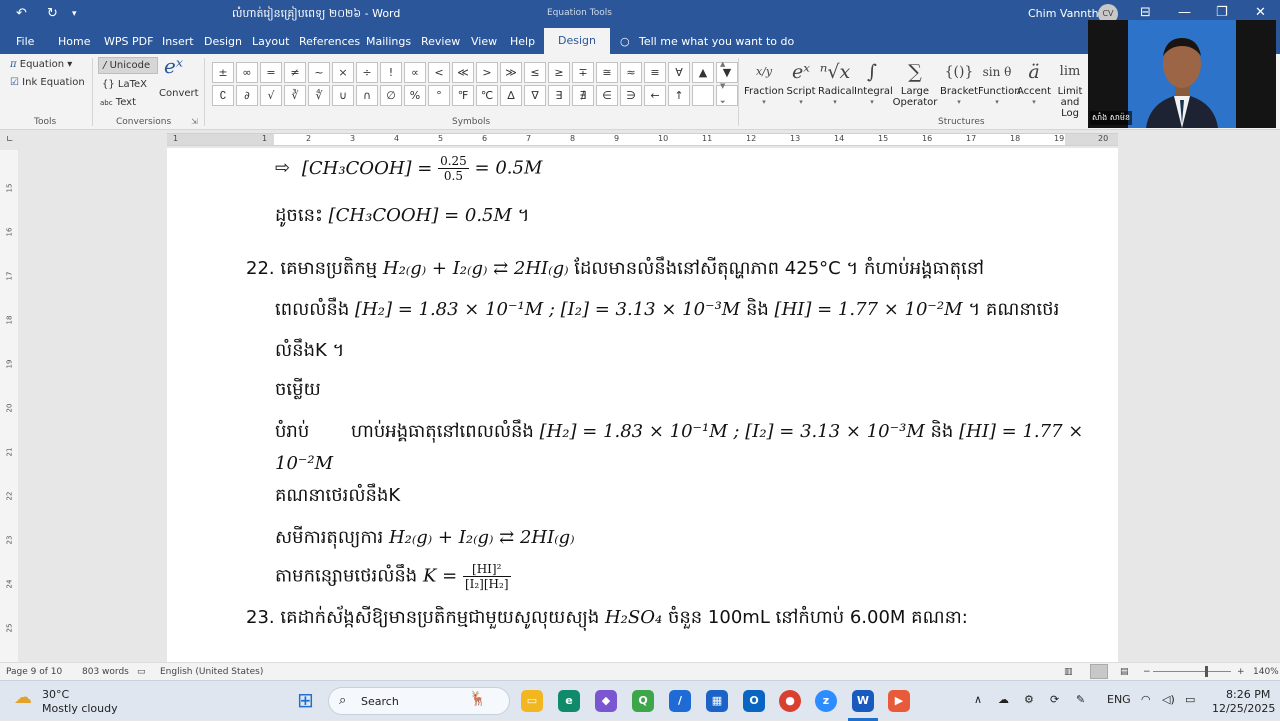  Describe the element at coordinates (1222, 12) in the screenshot. I see `restore-icon: ❐` at that location.